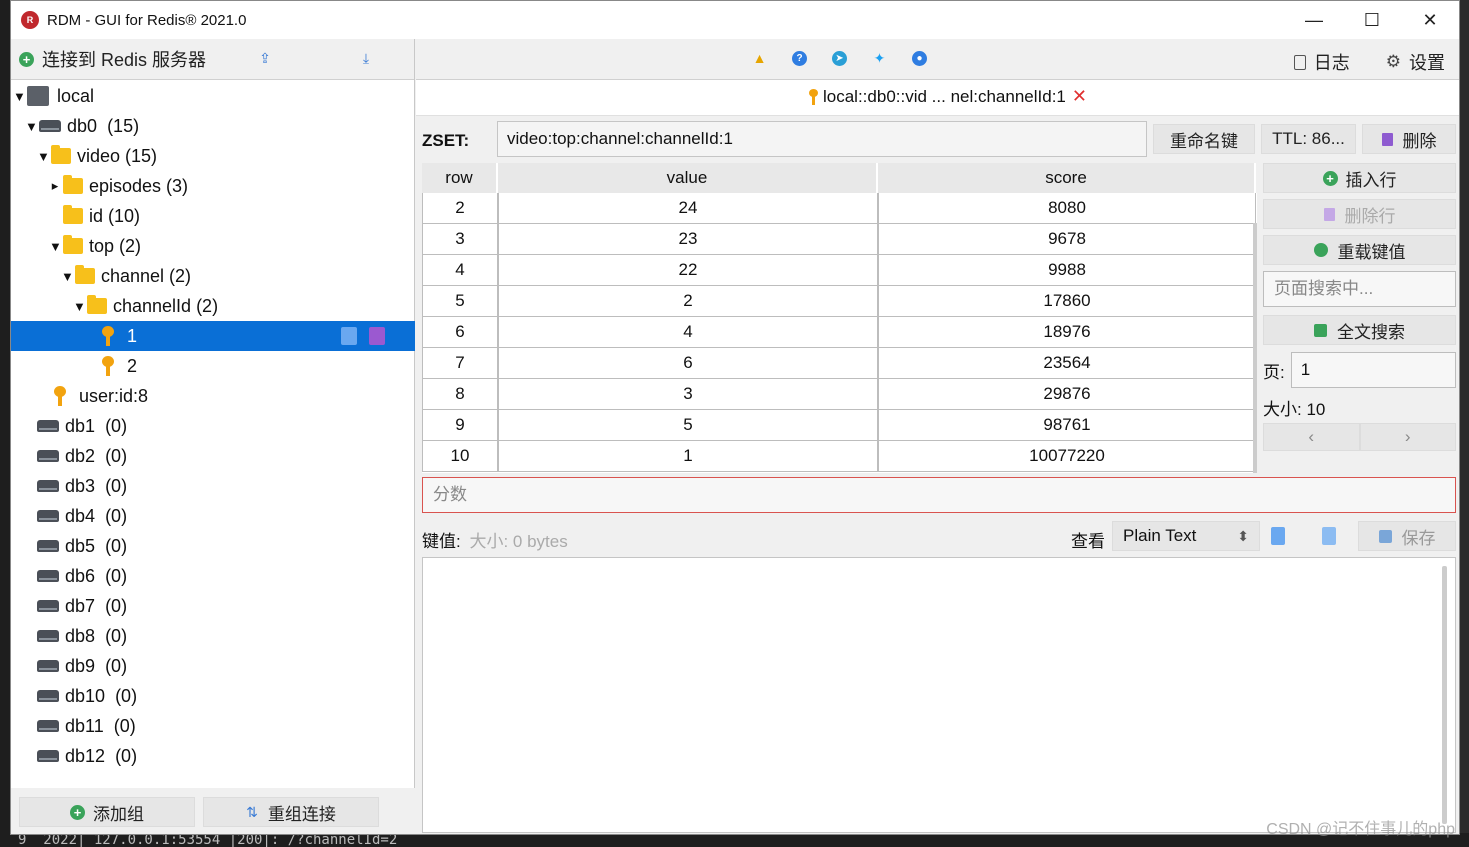 Image resolution: width=1469 pixels, height=847 pixels. Describe the element at coordinates (213, 156) in the screenshot. I see `tree-folder-video: ▼ video (15)` at that location.